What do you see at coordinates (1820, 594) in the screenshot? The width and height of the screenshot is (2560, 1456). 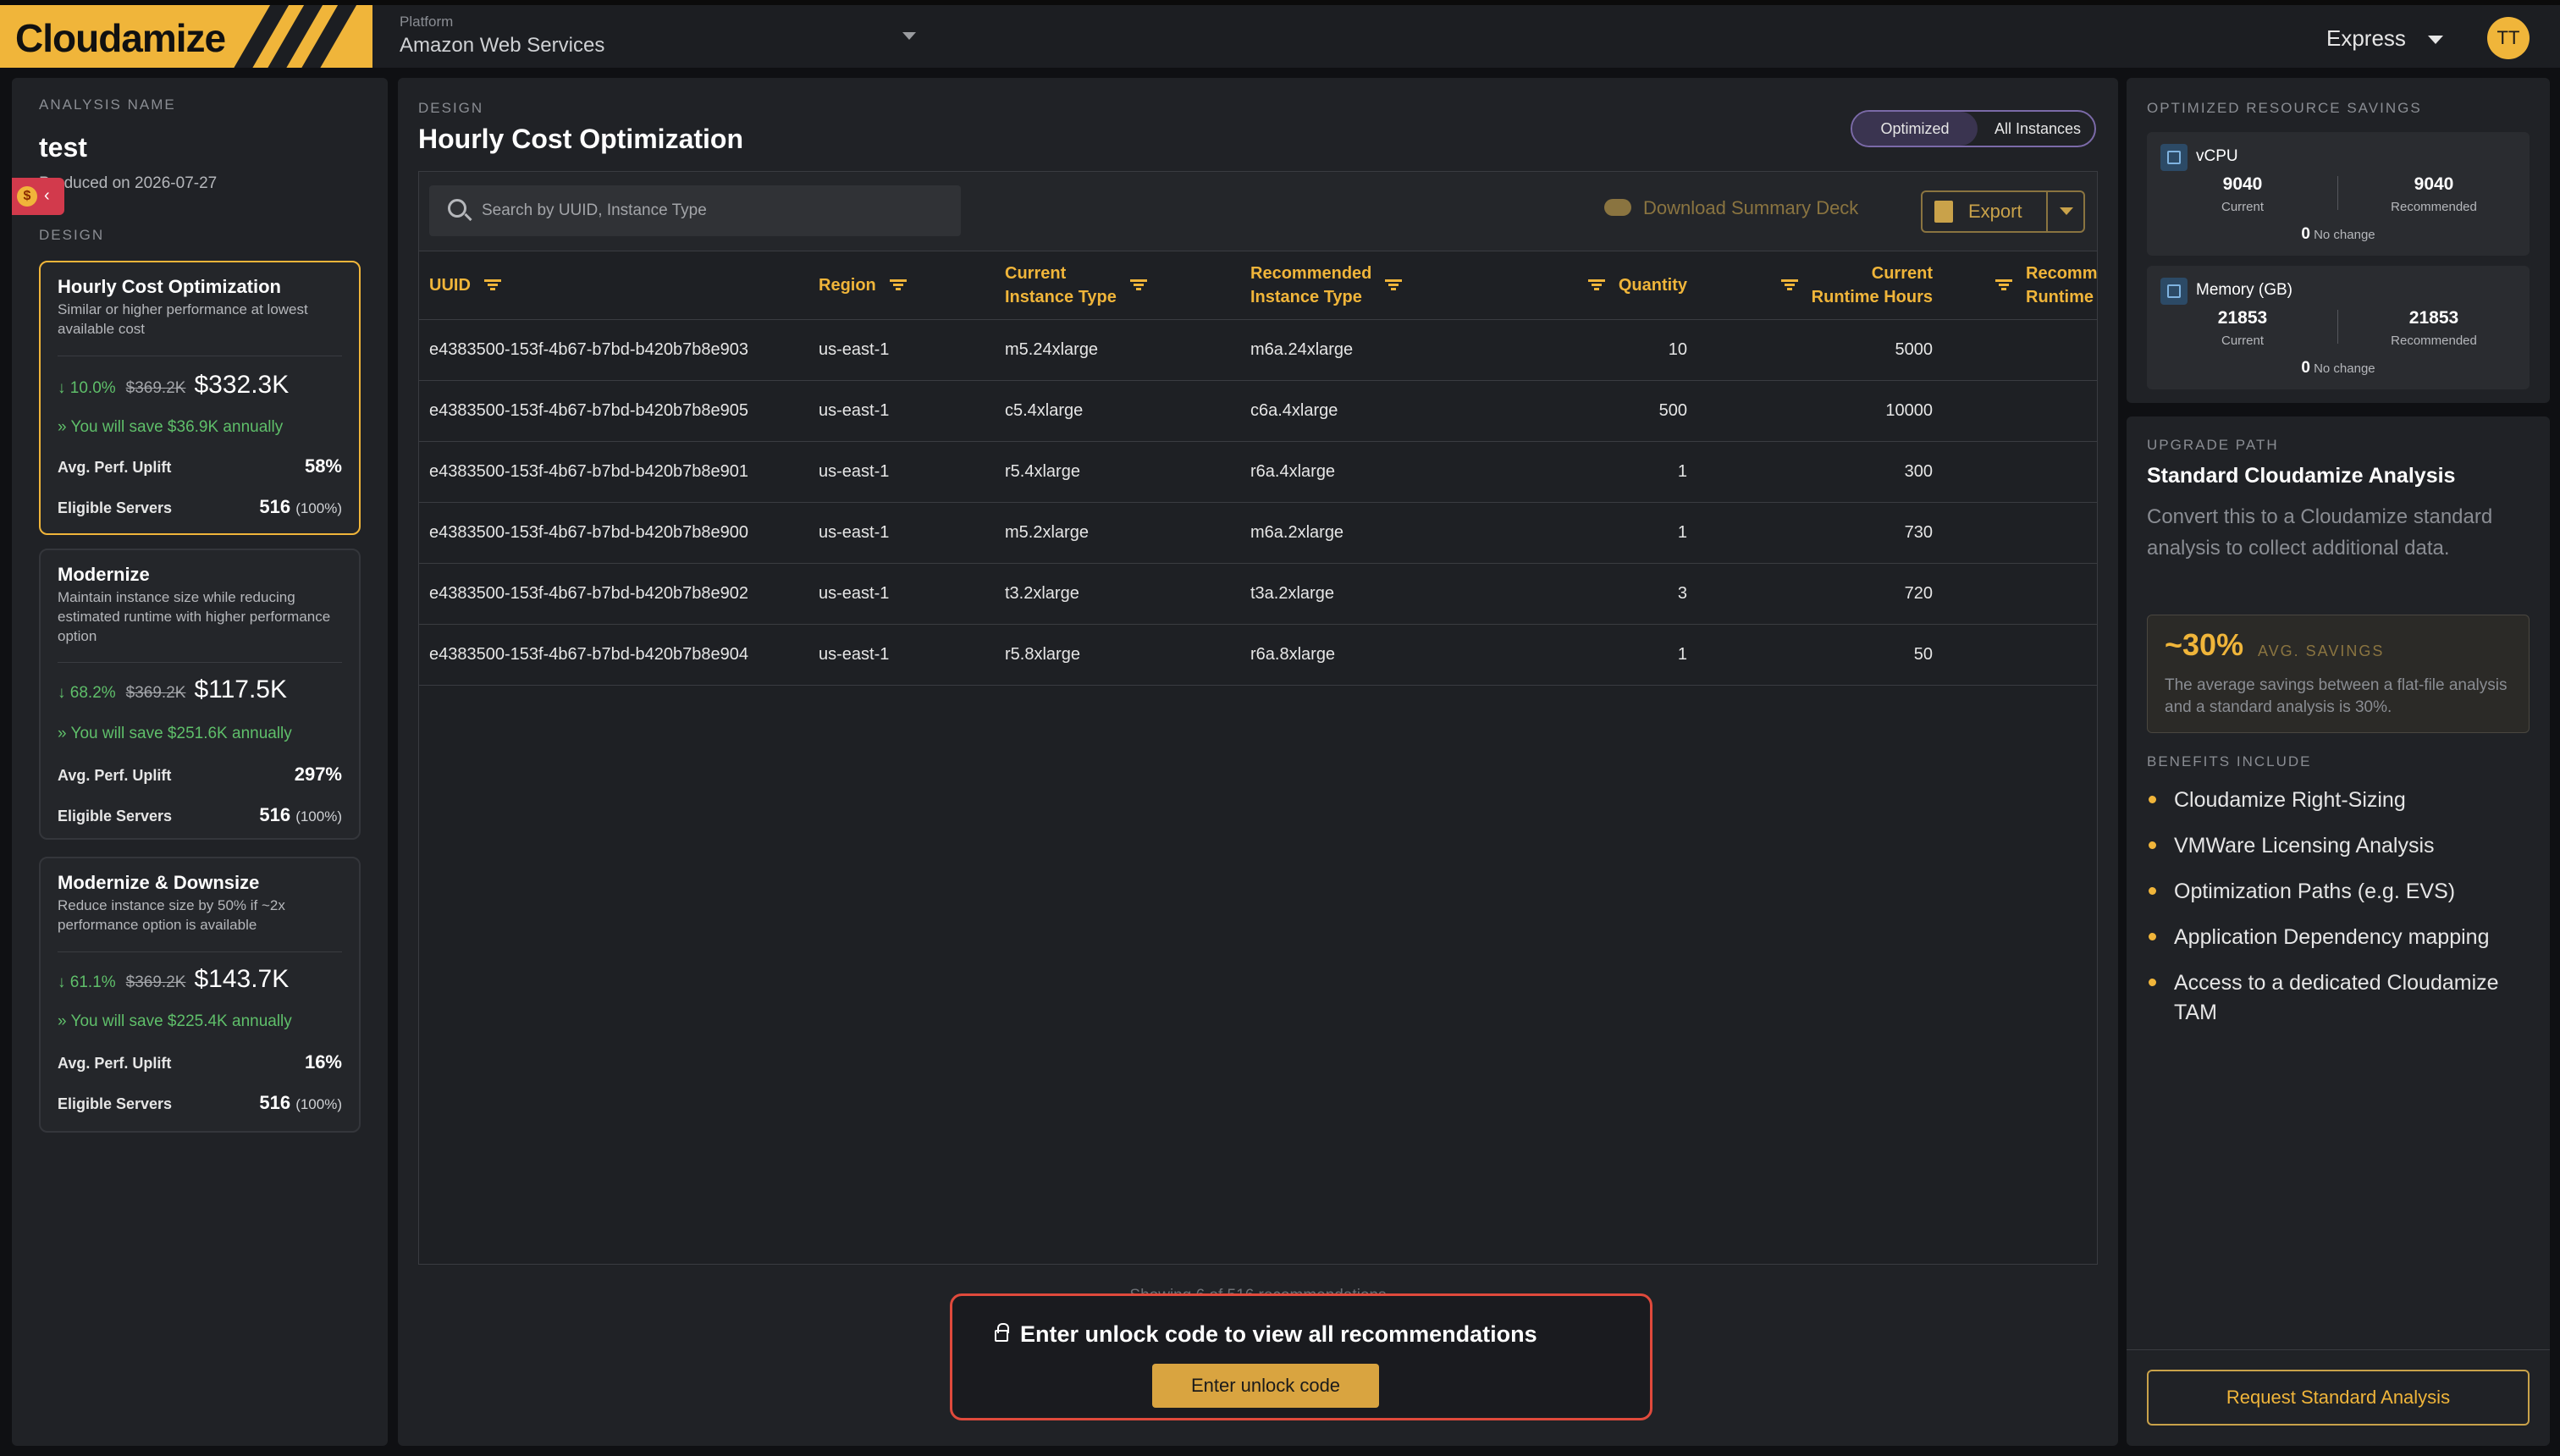 I see `cell-runtime: 720` at bounding box center [1820, 594].